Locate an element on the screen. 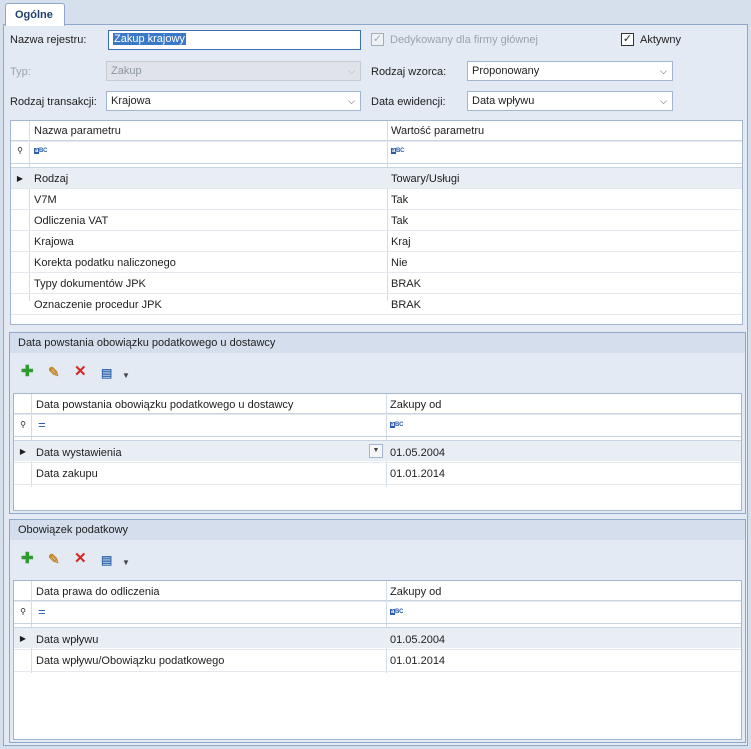 This screenshot has height=749, width=751. group-title: Obowiązek podatkowy is located at coordinates (377, 530).